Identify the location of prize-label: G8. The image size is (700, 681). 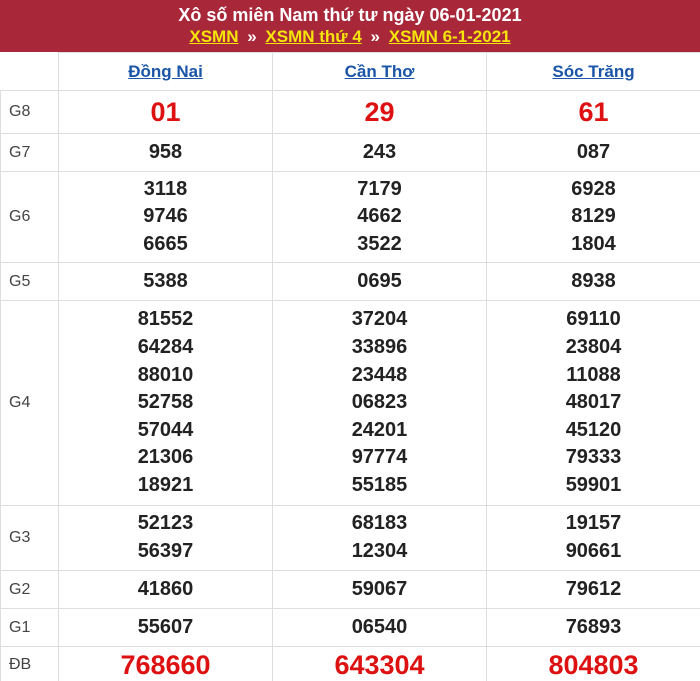
(29, 112).